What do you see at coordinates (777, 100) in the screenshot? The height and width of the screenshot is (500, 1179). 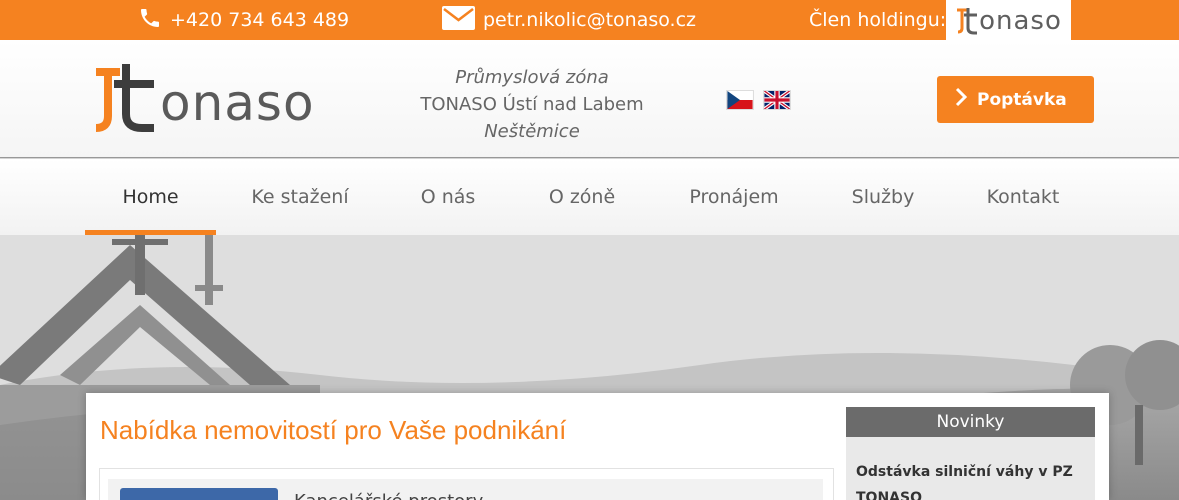 I see `uk-flag-icon` at bounding box center [777, 100].